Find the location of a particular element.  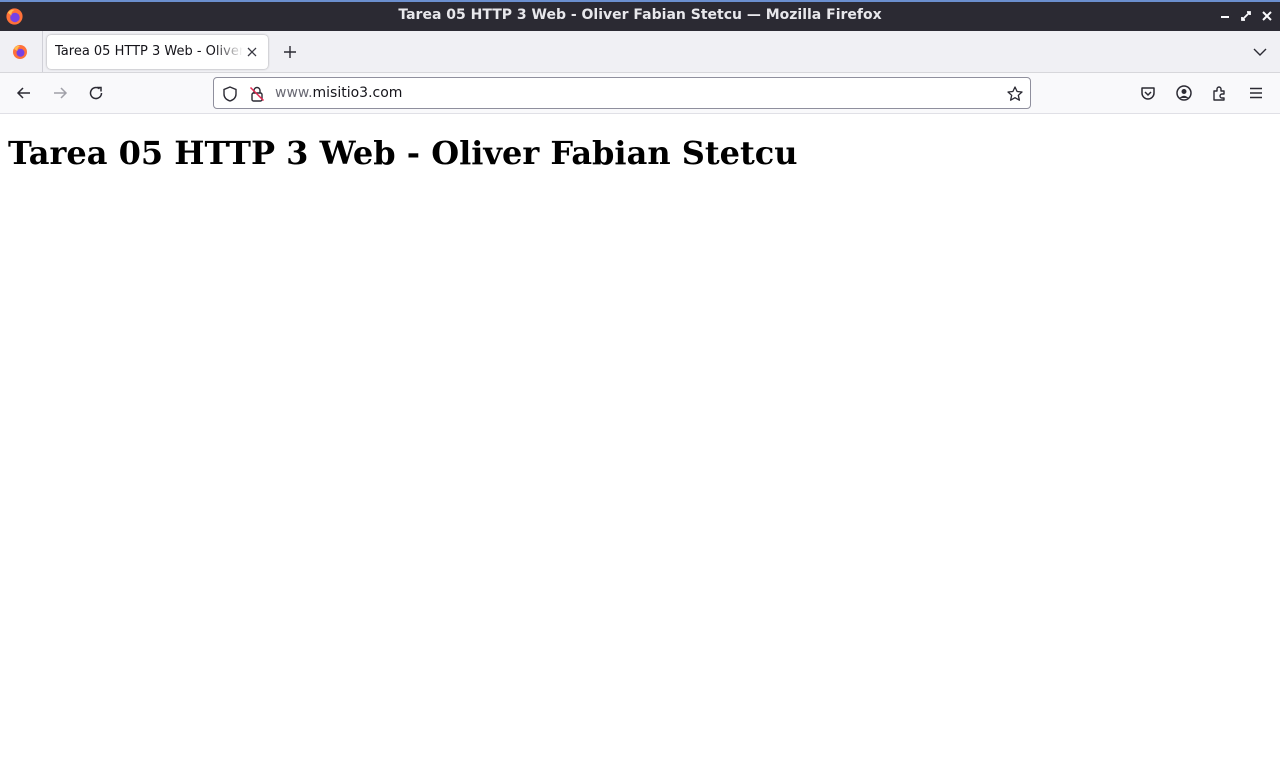

url-domain: misitio3.com is located at coordinates (357, 93).